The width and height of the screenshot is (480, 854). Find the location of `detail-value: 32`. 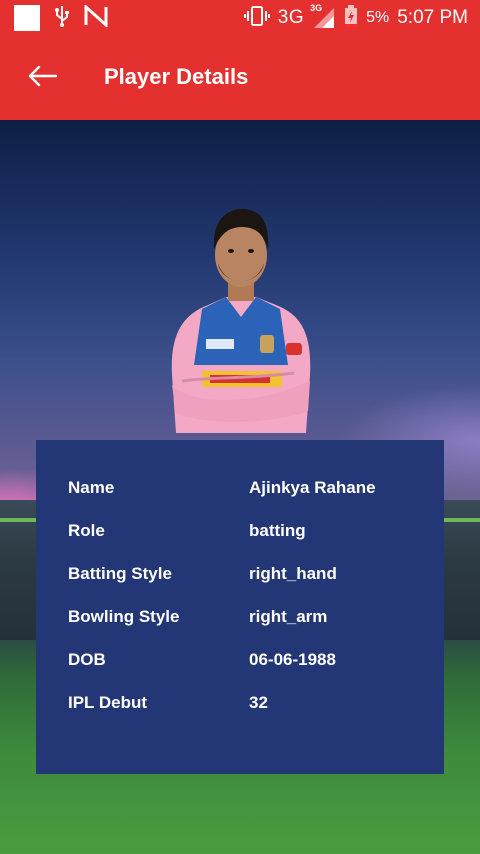

detail-value: 32 is located at coordinates (258, 702).